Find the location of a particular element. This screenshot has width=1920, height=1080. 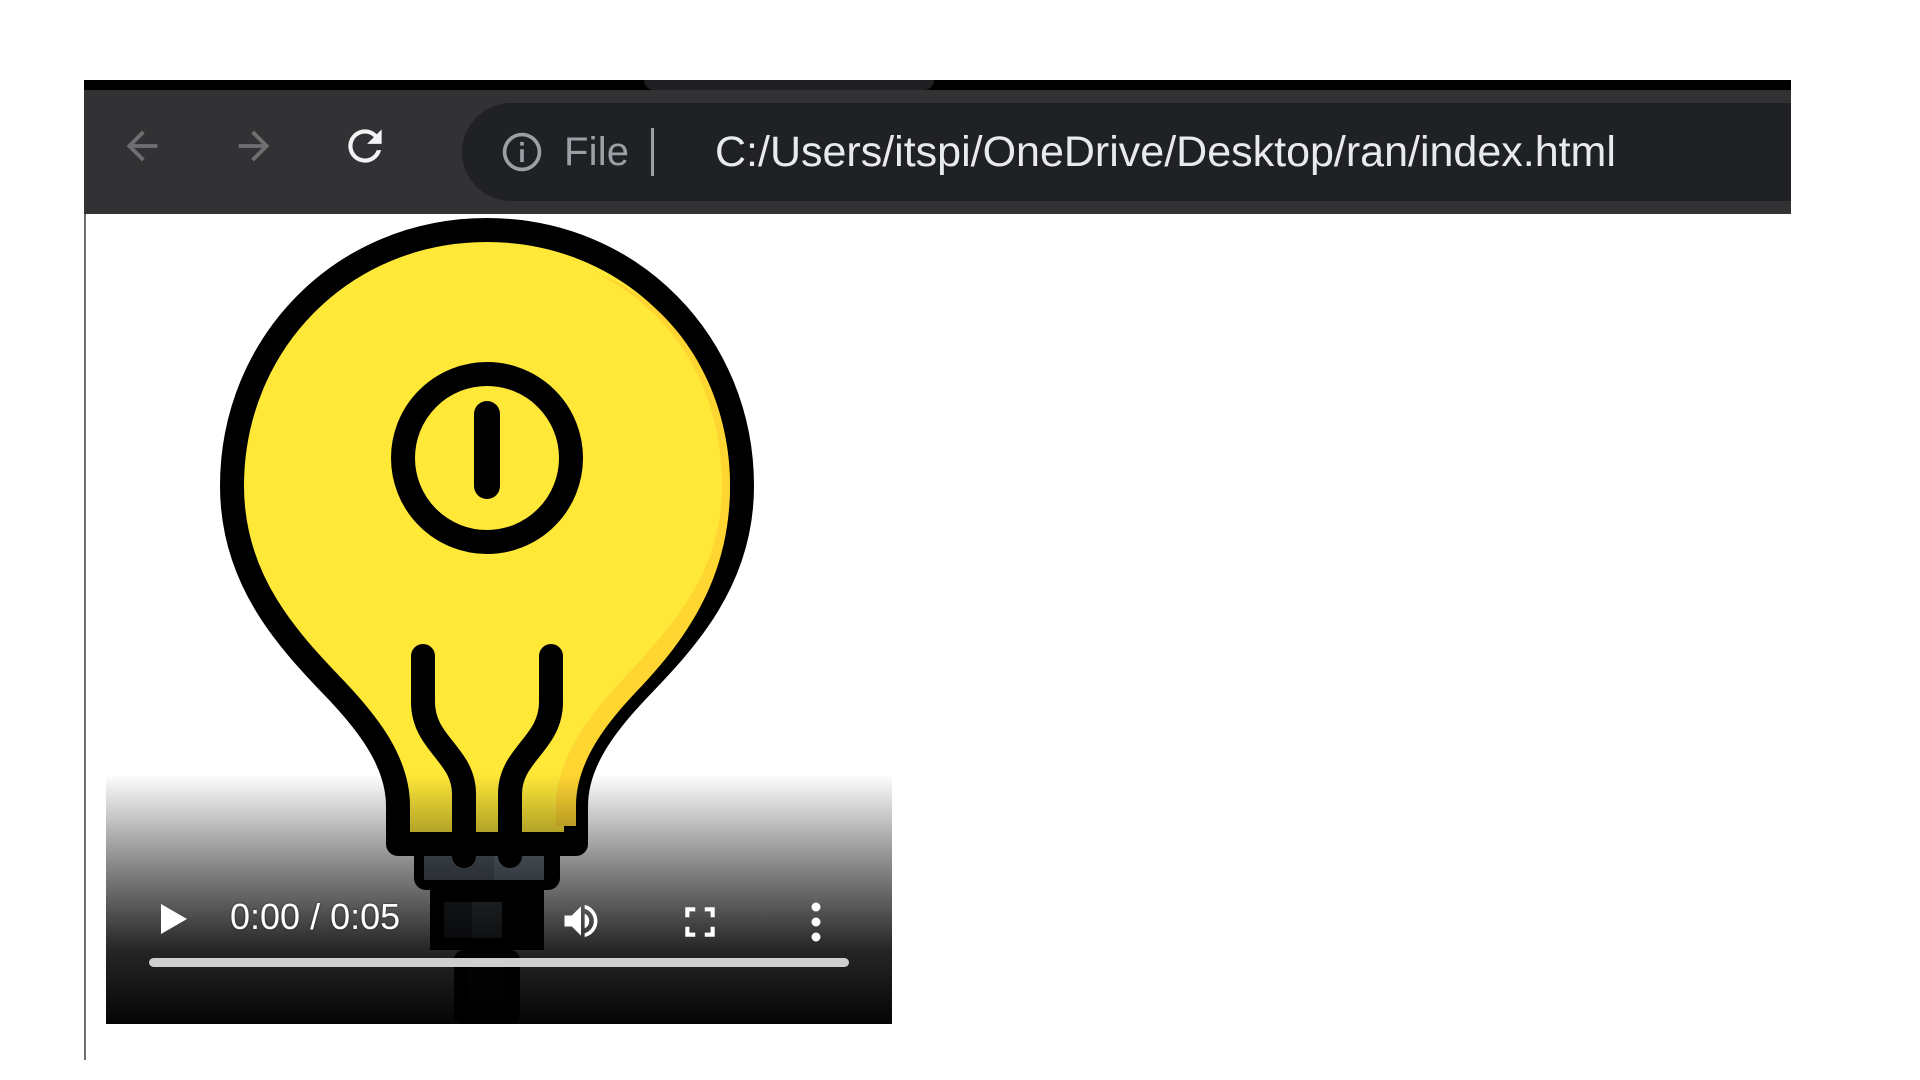

reload-button is located at coordinates (365, 146).